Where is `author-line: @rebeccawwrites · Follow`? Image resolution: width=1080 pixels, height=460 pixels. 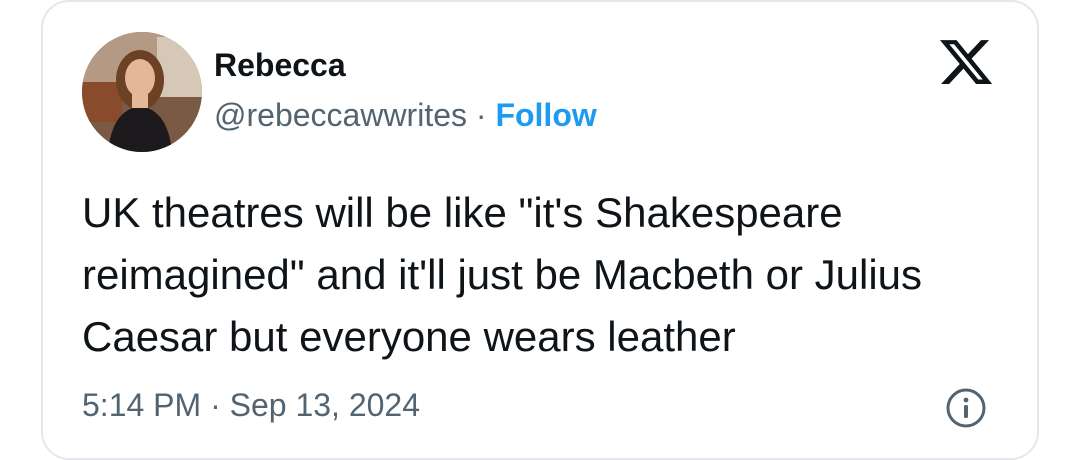 author-line: @rebeccawwrites · Follow is located at coordinates (405, 115).